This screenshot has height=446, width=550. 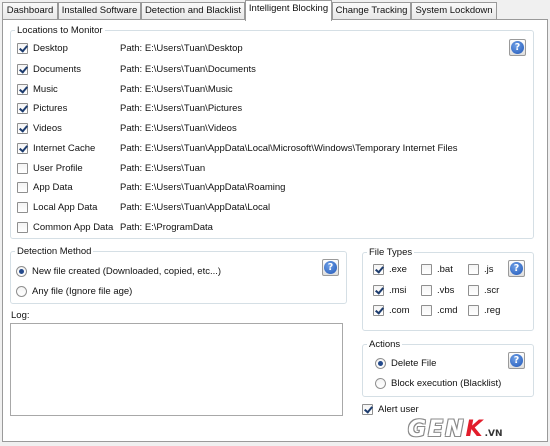 What do you see at coordinates (378, 310) in the screenshot?
I see `filetype-checkbox-com` at bounding box center [378, 310].